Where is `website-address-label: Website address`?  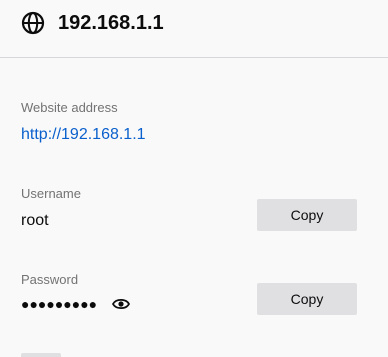
website-address-label: Website address is located at coordinates (69, 107).